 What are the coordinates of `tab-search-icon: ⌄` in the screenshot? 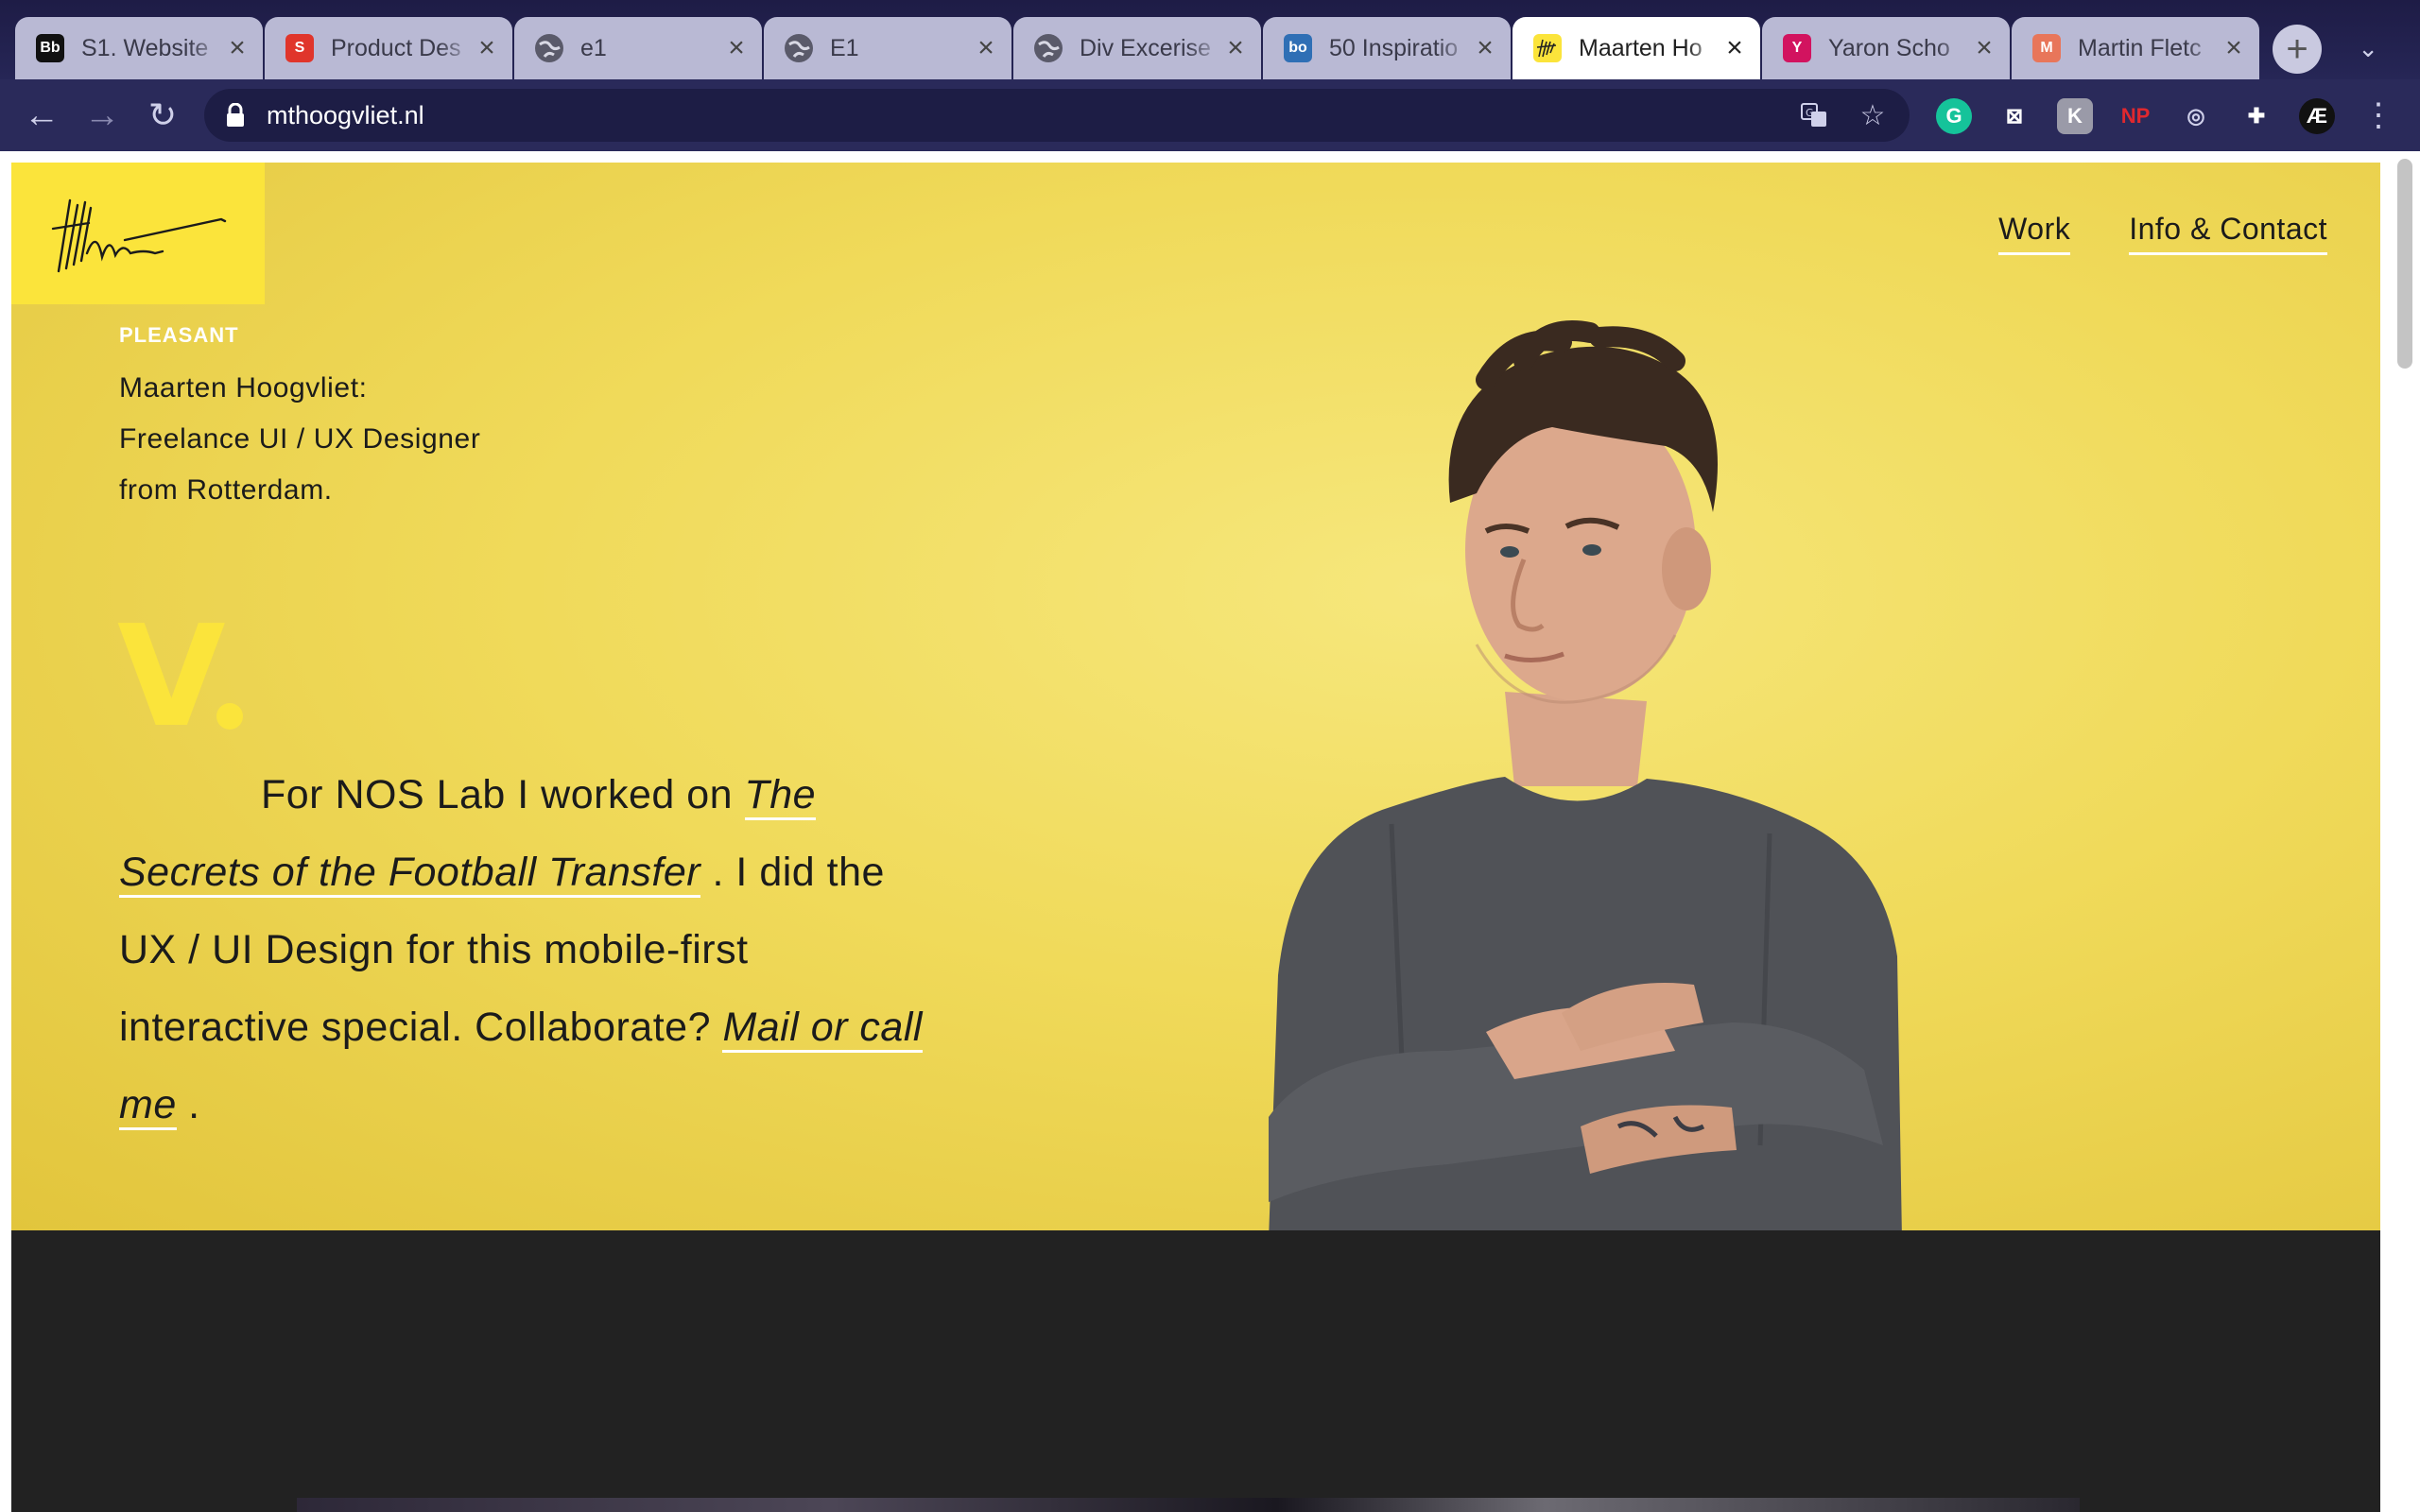 It's located at (2368, 48).